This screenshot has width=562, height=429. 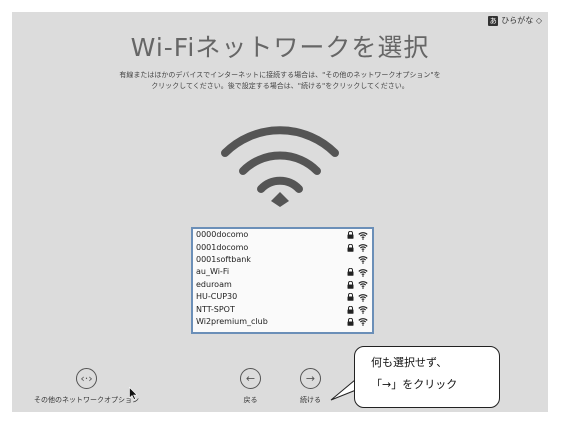 I want to click on callout-line-1: 何も選択せず、, so click(x=409, y=362).